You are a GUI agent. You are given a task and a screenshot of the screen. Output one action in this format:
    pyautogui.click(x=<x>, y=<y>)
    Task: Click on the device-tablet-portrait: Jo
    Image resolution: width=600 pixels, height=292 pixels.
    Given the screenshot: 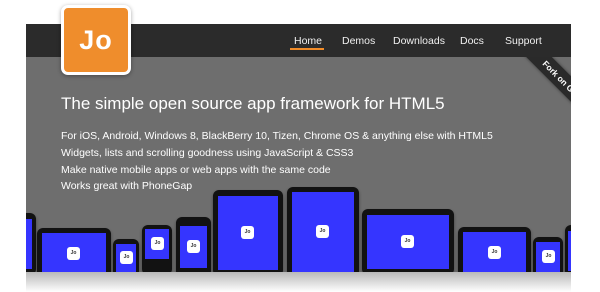 What is the action you would take?
    pyautogui.click(x=248, y=231)
    